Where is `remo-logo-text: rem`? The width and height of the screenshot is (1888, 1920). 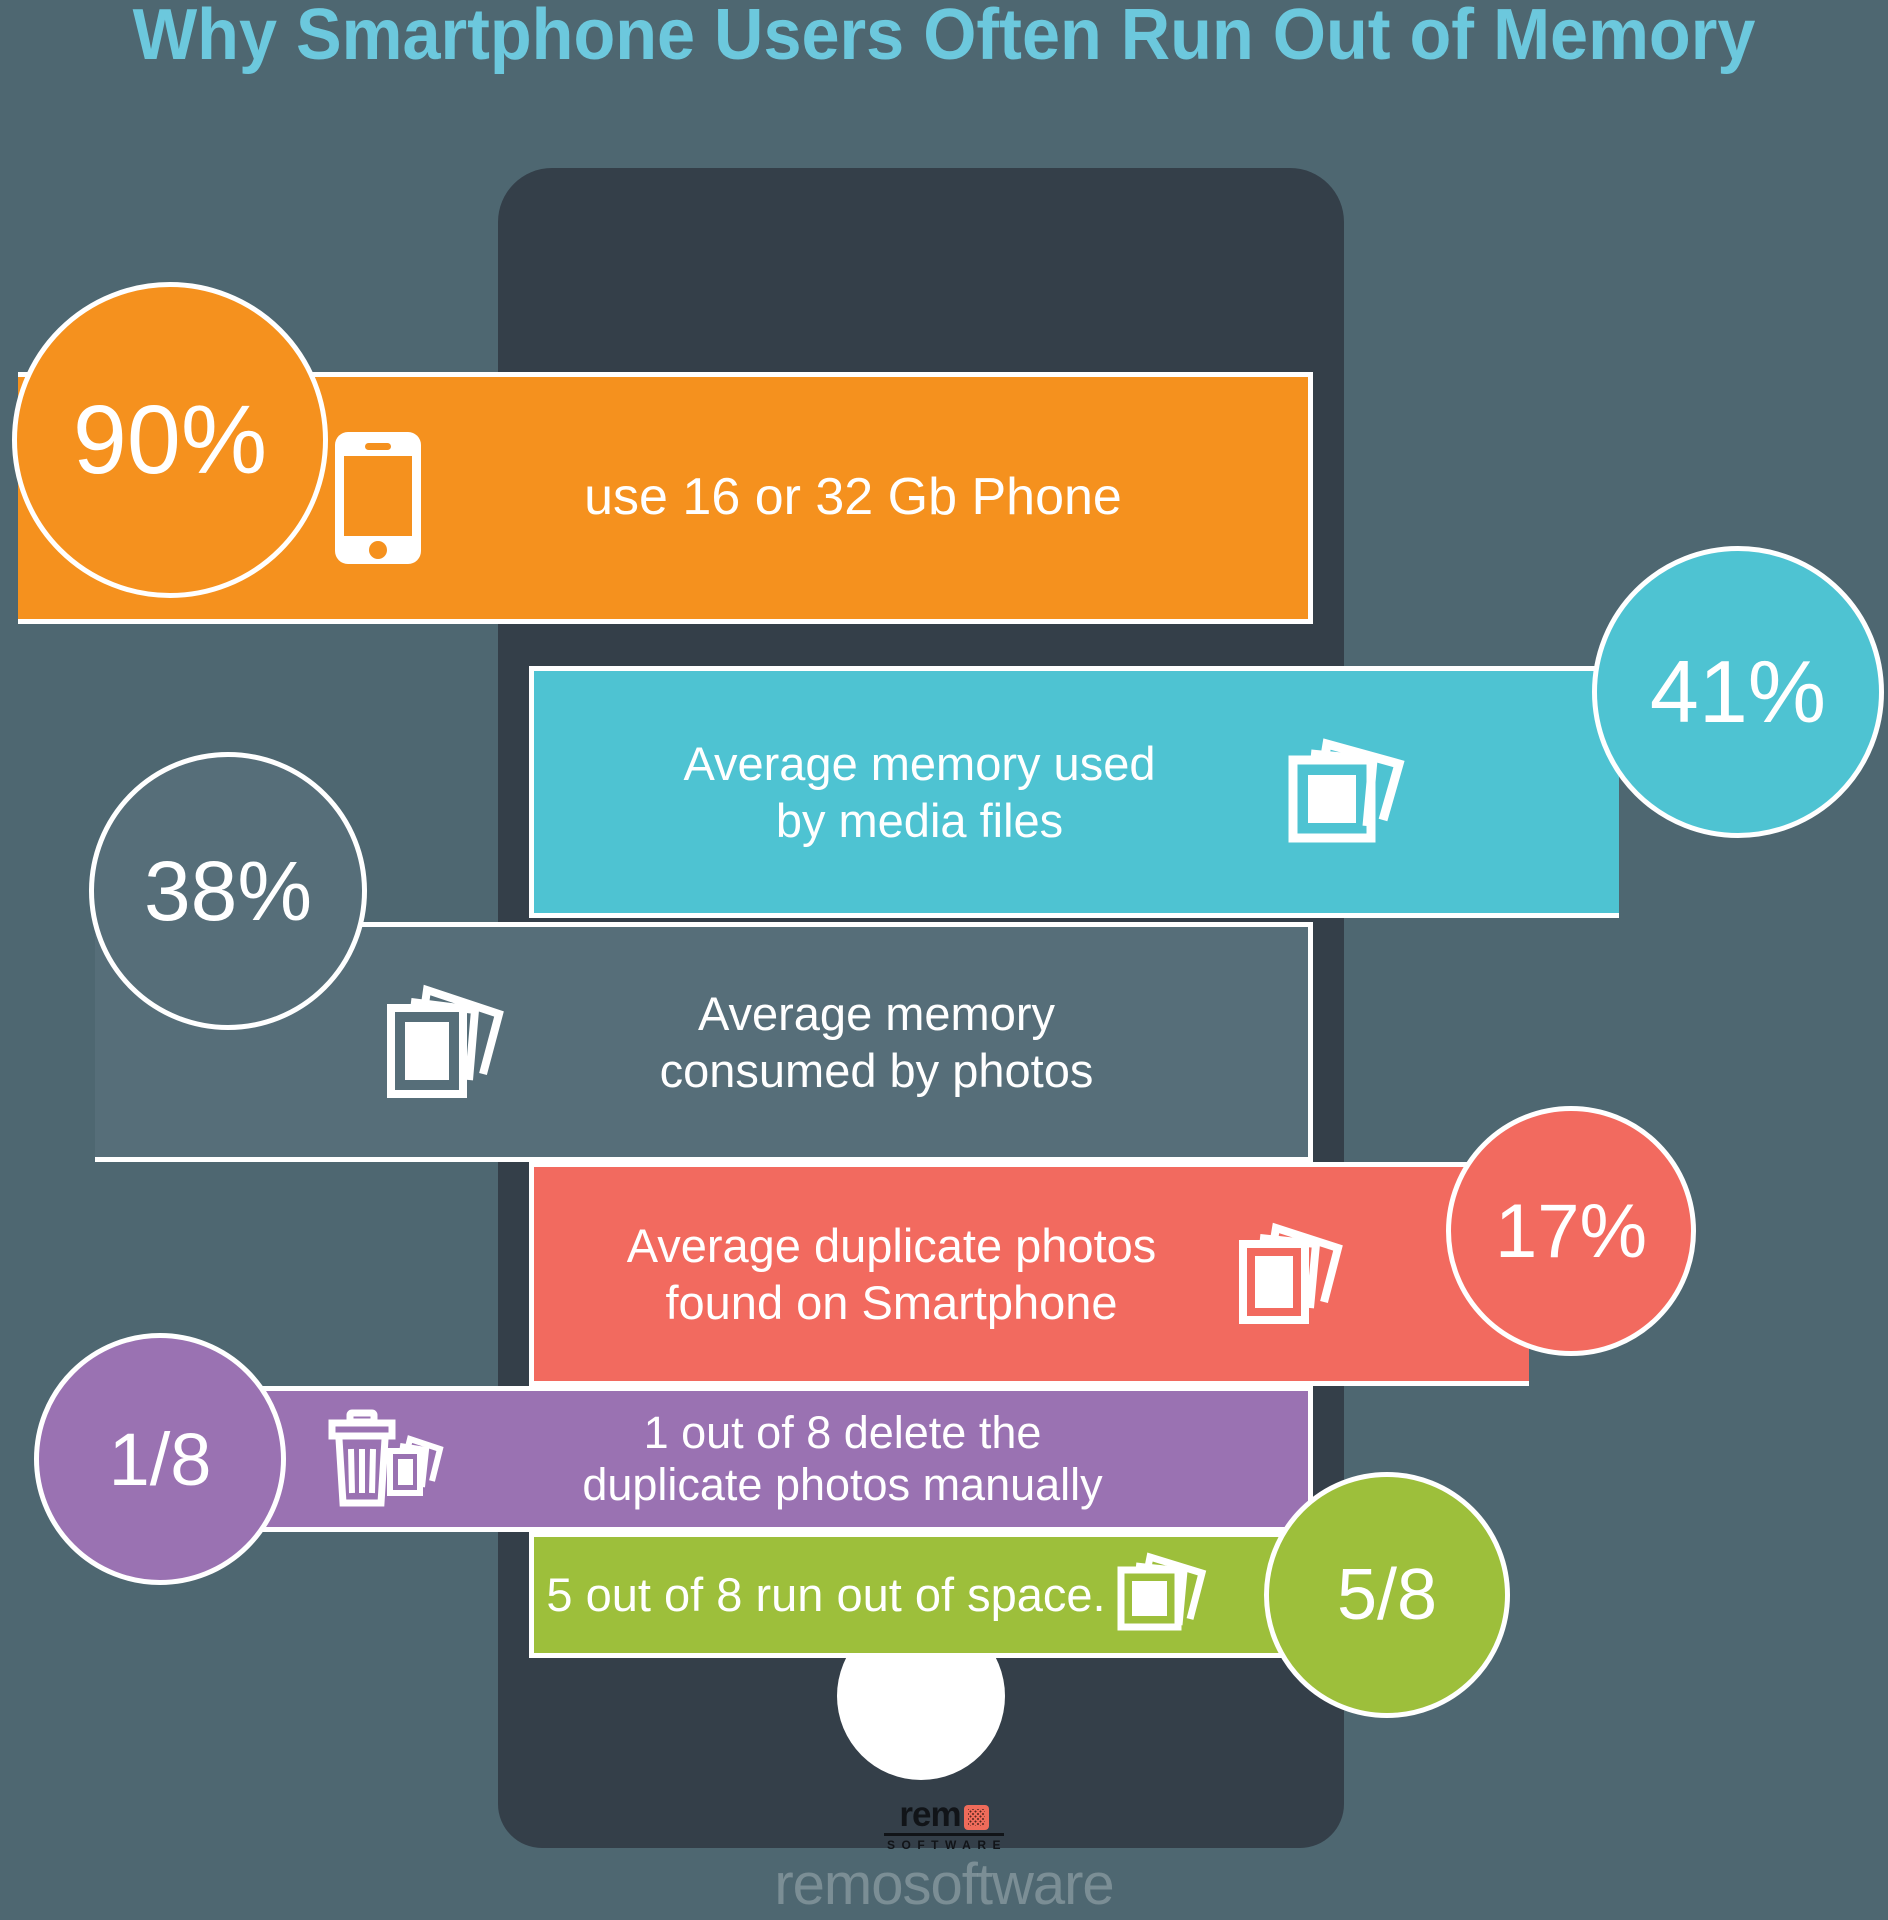
remo-logo-text: rem is located at coordinates (930, 1815).